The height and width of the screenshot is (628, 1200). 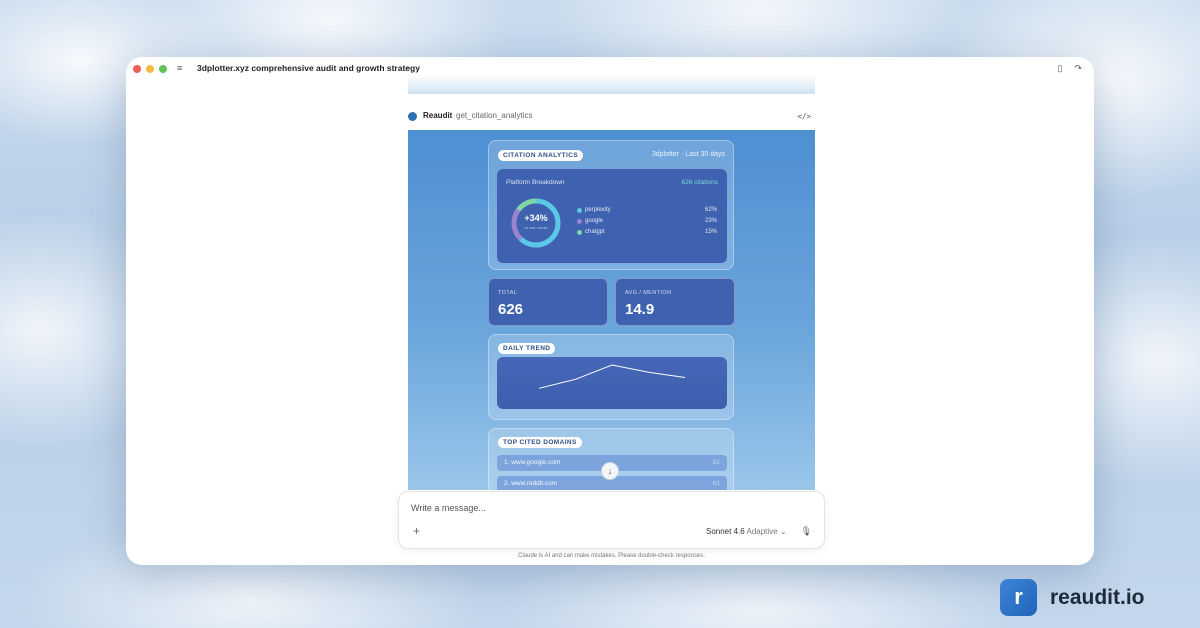 What do you see at coordinates (137, 69) in the screenshot?
I see `close-window-button` at bounding box center [137, 69].